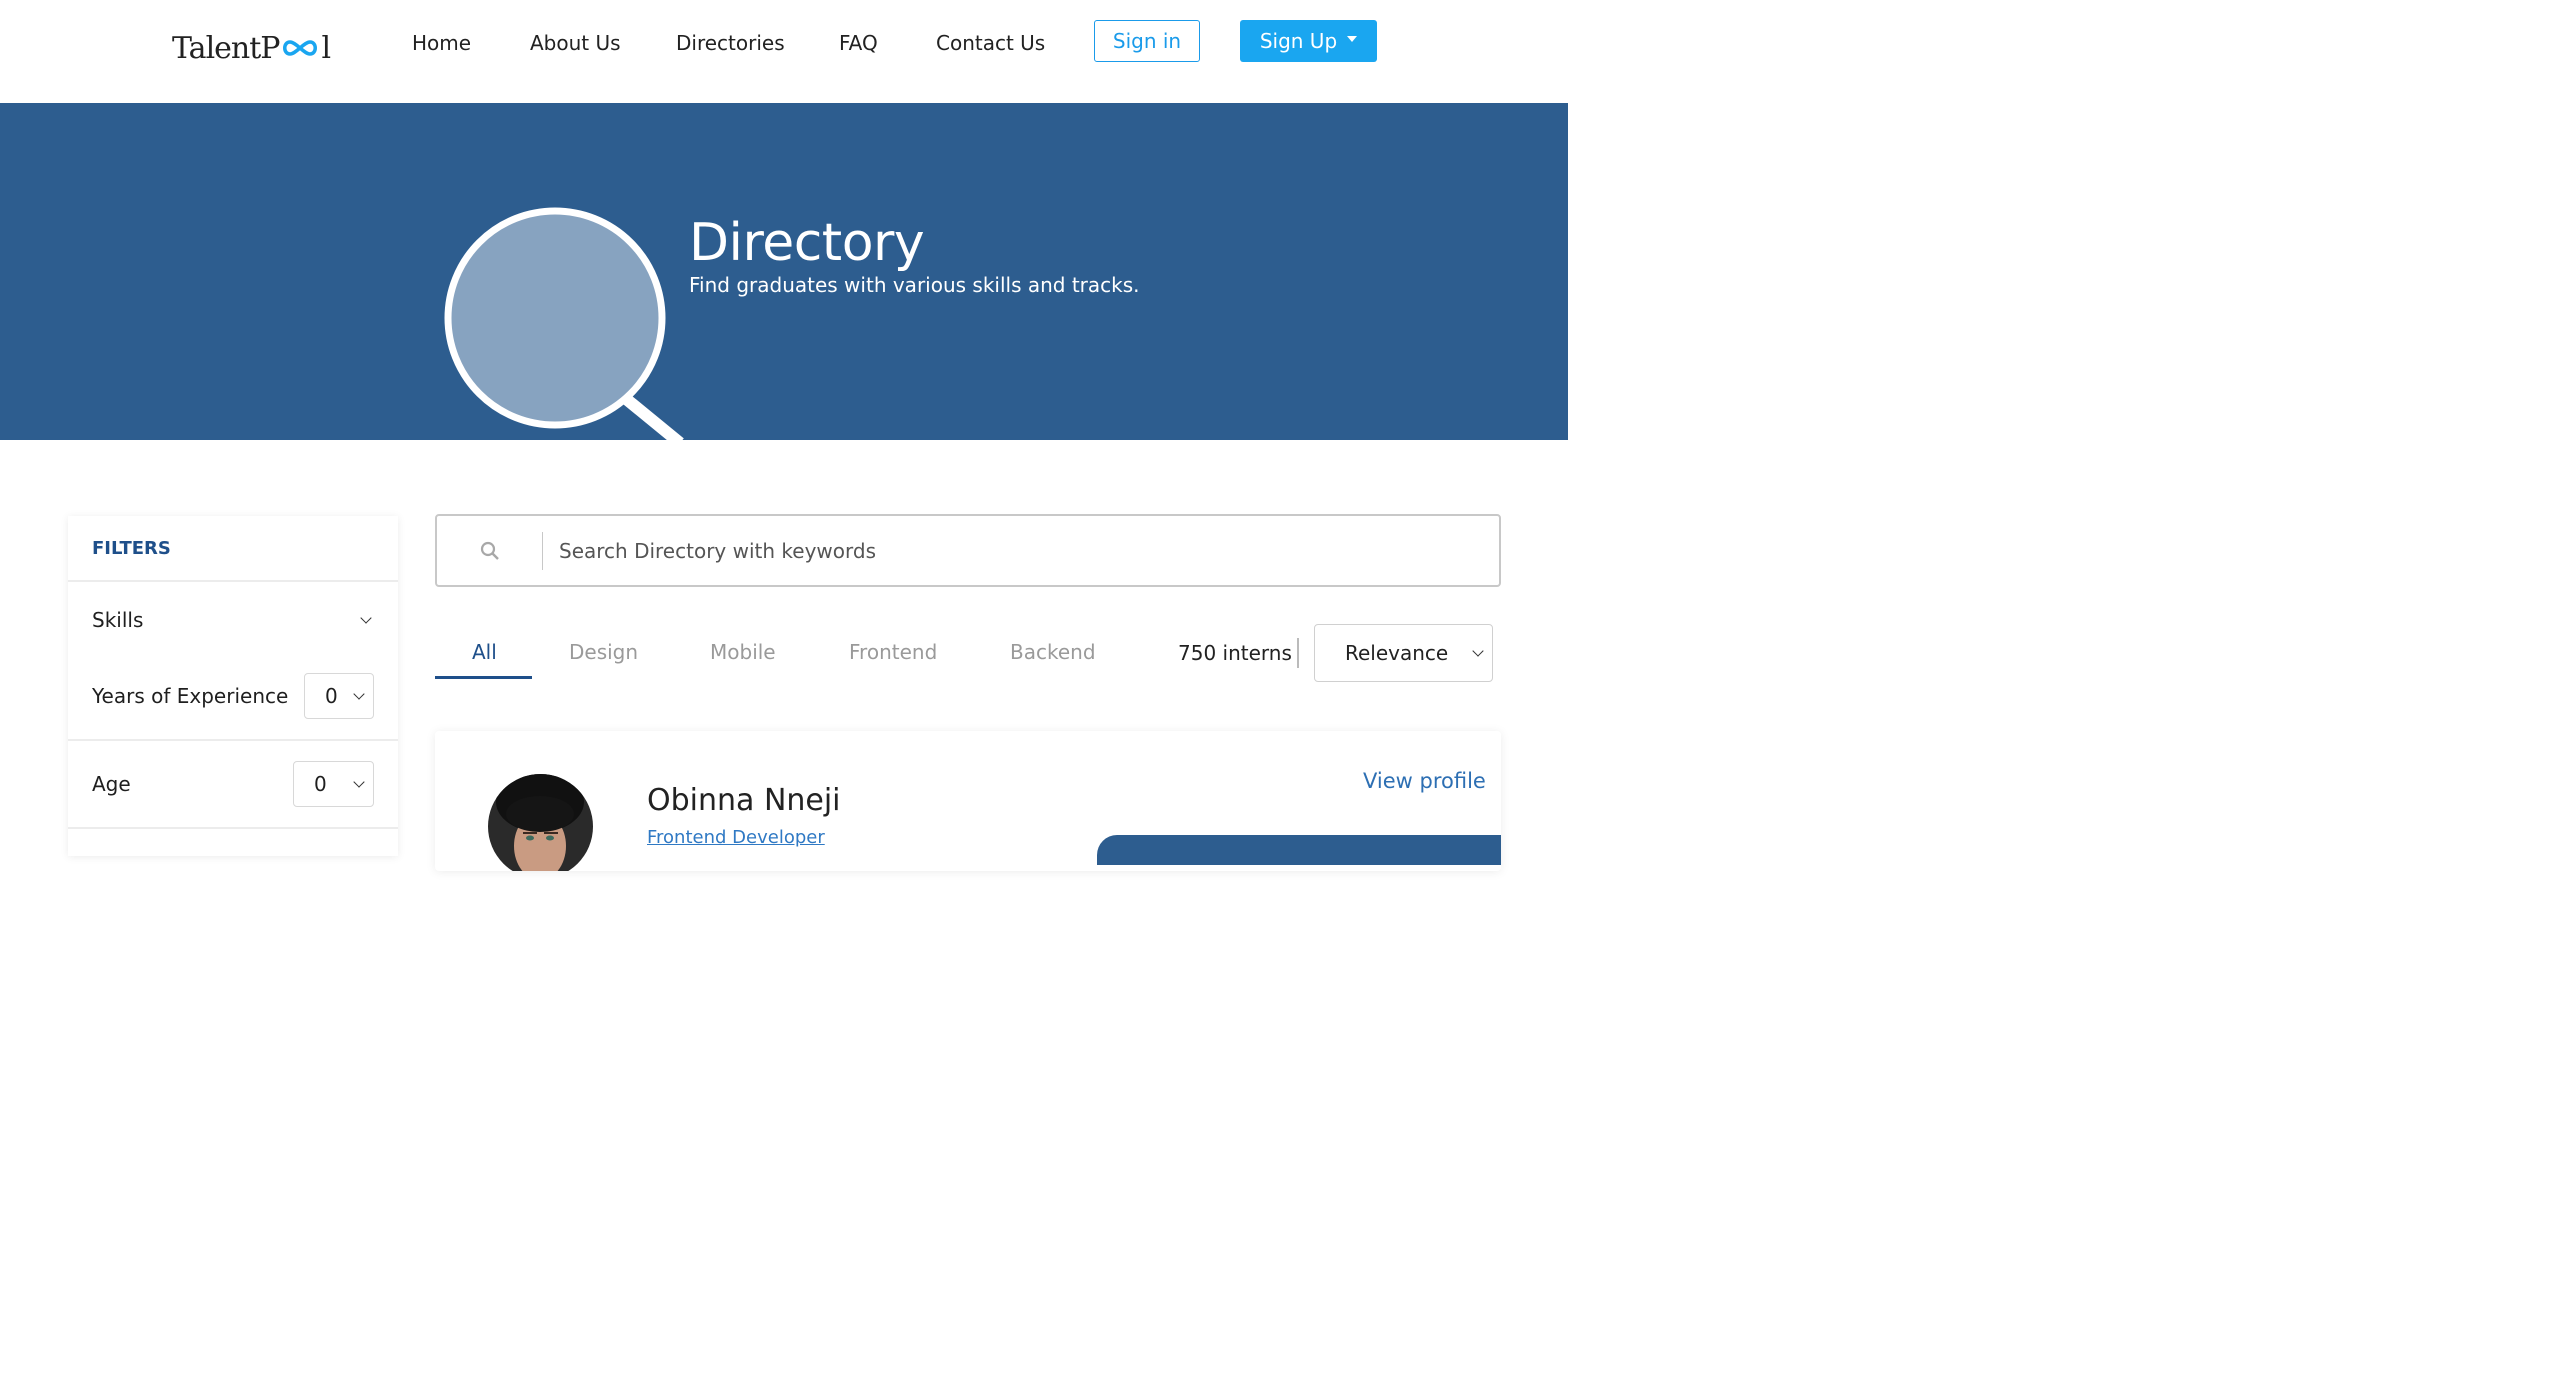 The height and width of the screenshot is (1373, 2560). I want to click on age-label: Age, so click(111, 784).